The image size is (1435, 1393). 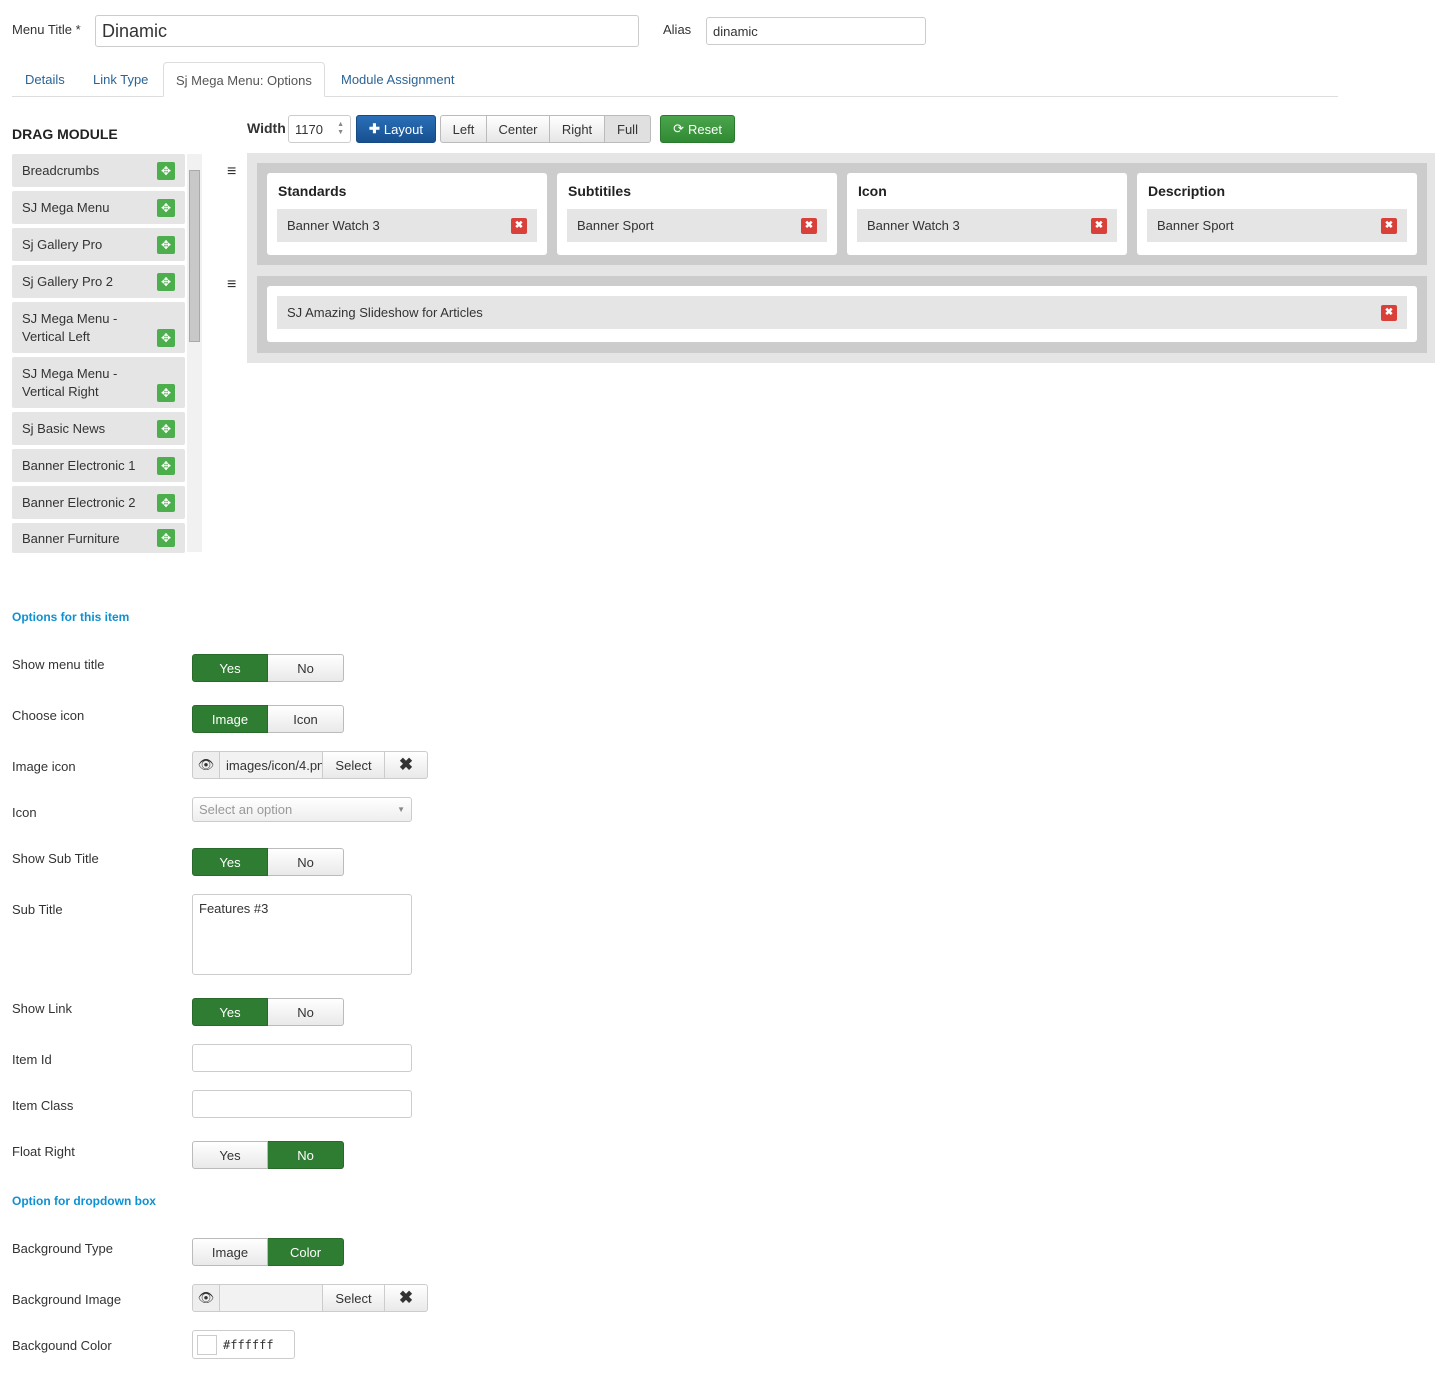 I want to click on module-item: Banner Furniture ✥, so click(x=98, y=538).